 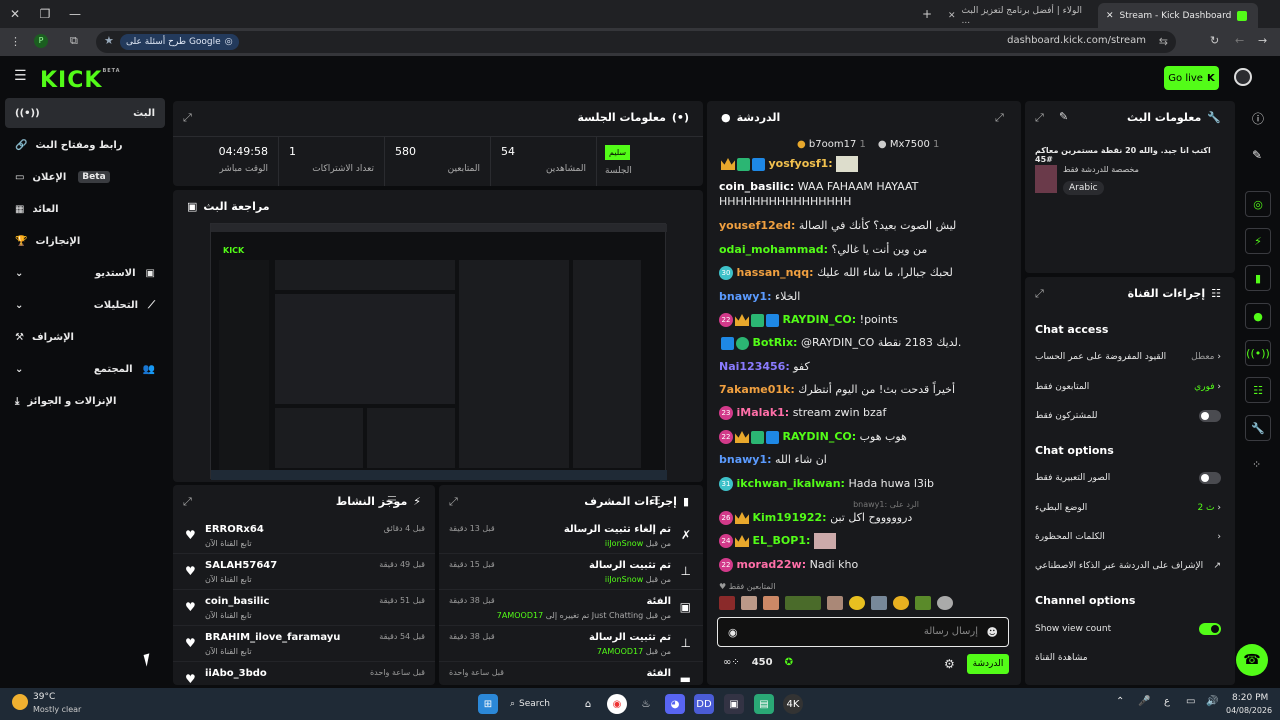 What do you see at coordinates (864, 483) in the screenshot?
I see `chat-message: 31 ikchwan_ikalwan: Hada huwa l3ib` at bounding box center [864, 483].